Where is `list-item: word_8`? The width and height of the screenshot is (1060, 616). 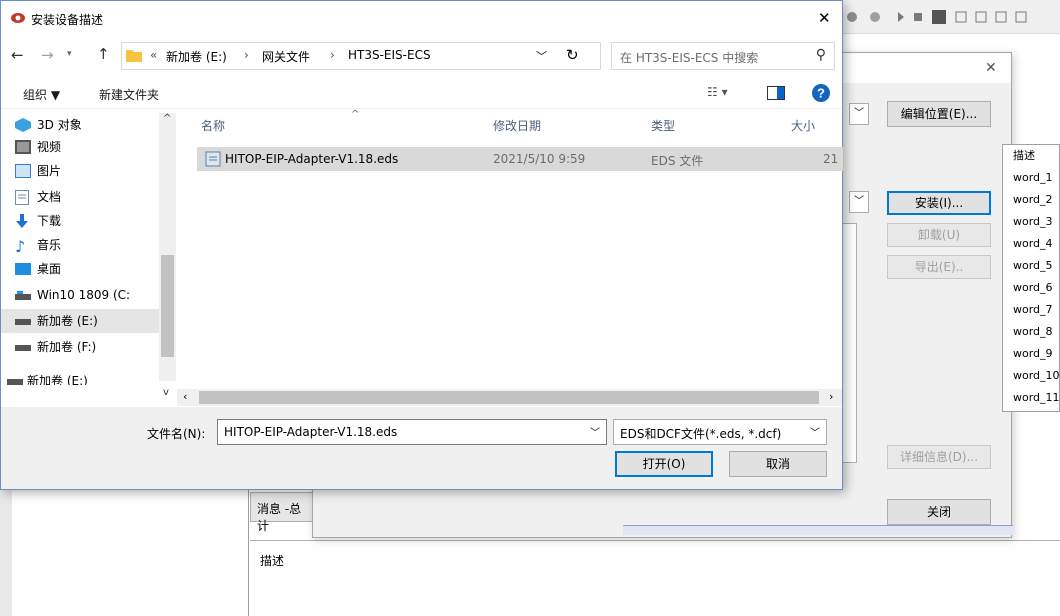
list-item: word_8 is located at coordinates (1031, 332).